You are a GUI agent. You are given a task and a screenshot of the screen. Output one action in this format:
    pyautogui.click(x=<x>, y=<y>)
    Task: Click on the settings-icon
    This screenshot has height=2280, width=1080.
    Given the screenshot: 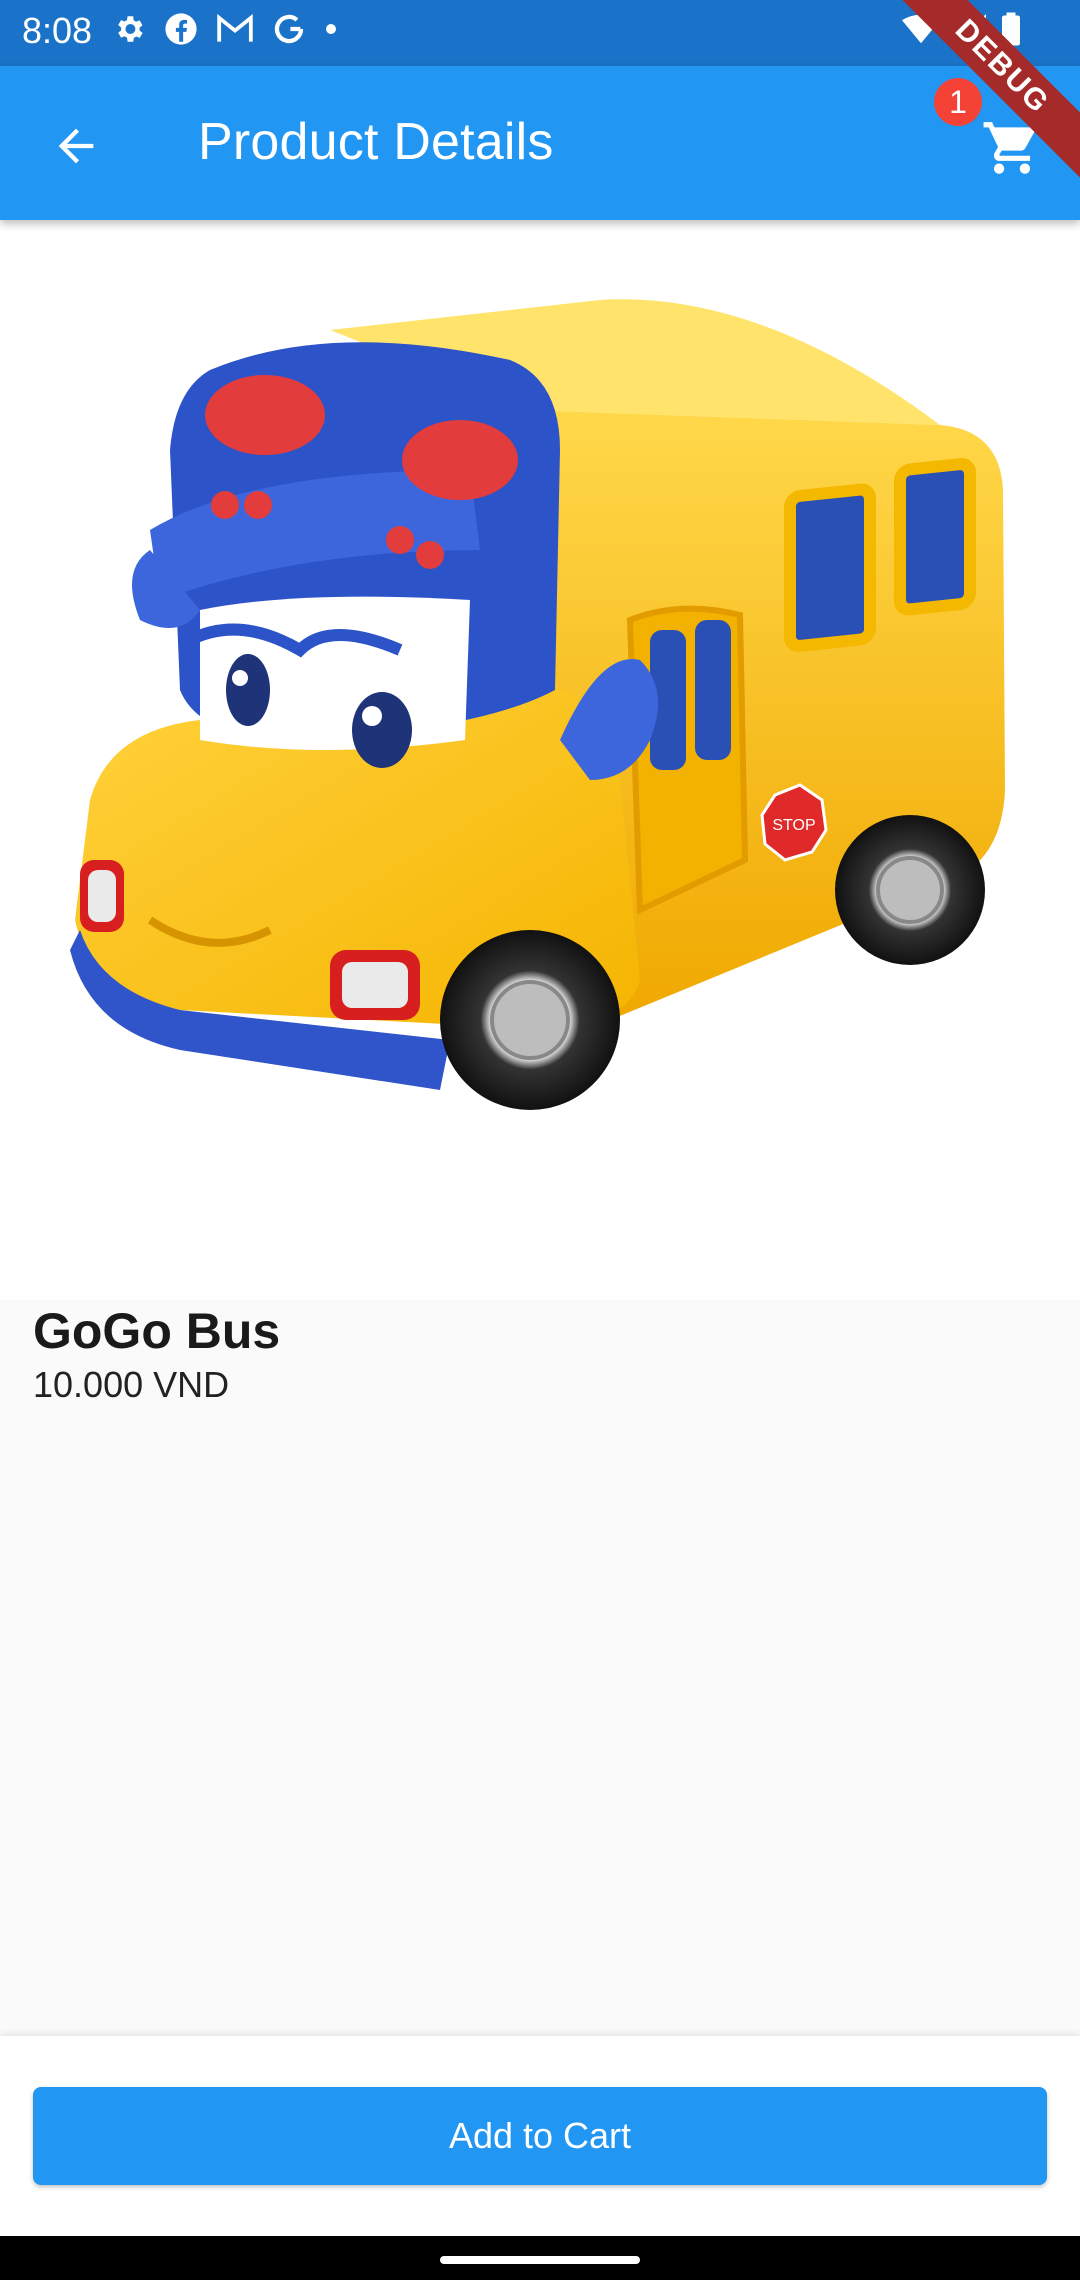 What is the action you would take?
    pyautogui.click(x=129, y=29)
    